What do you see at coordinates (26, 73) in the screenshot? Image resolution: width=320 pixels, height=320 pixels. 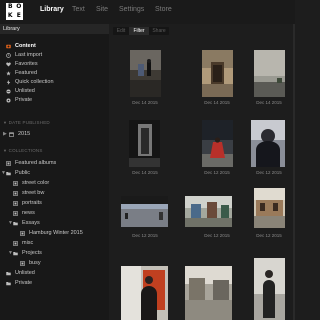 I see `sidebar-item-label: Featured` at bounding box center [26, 73].